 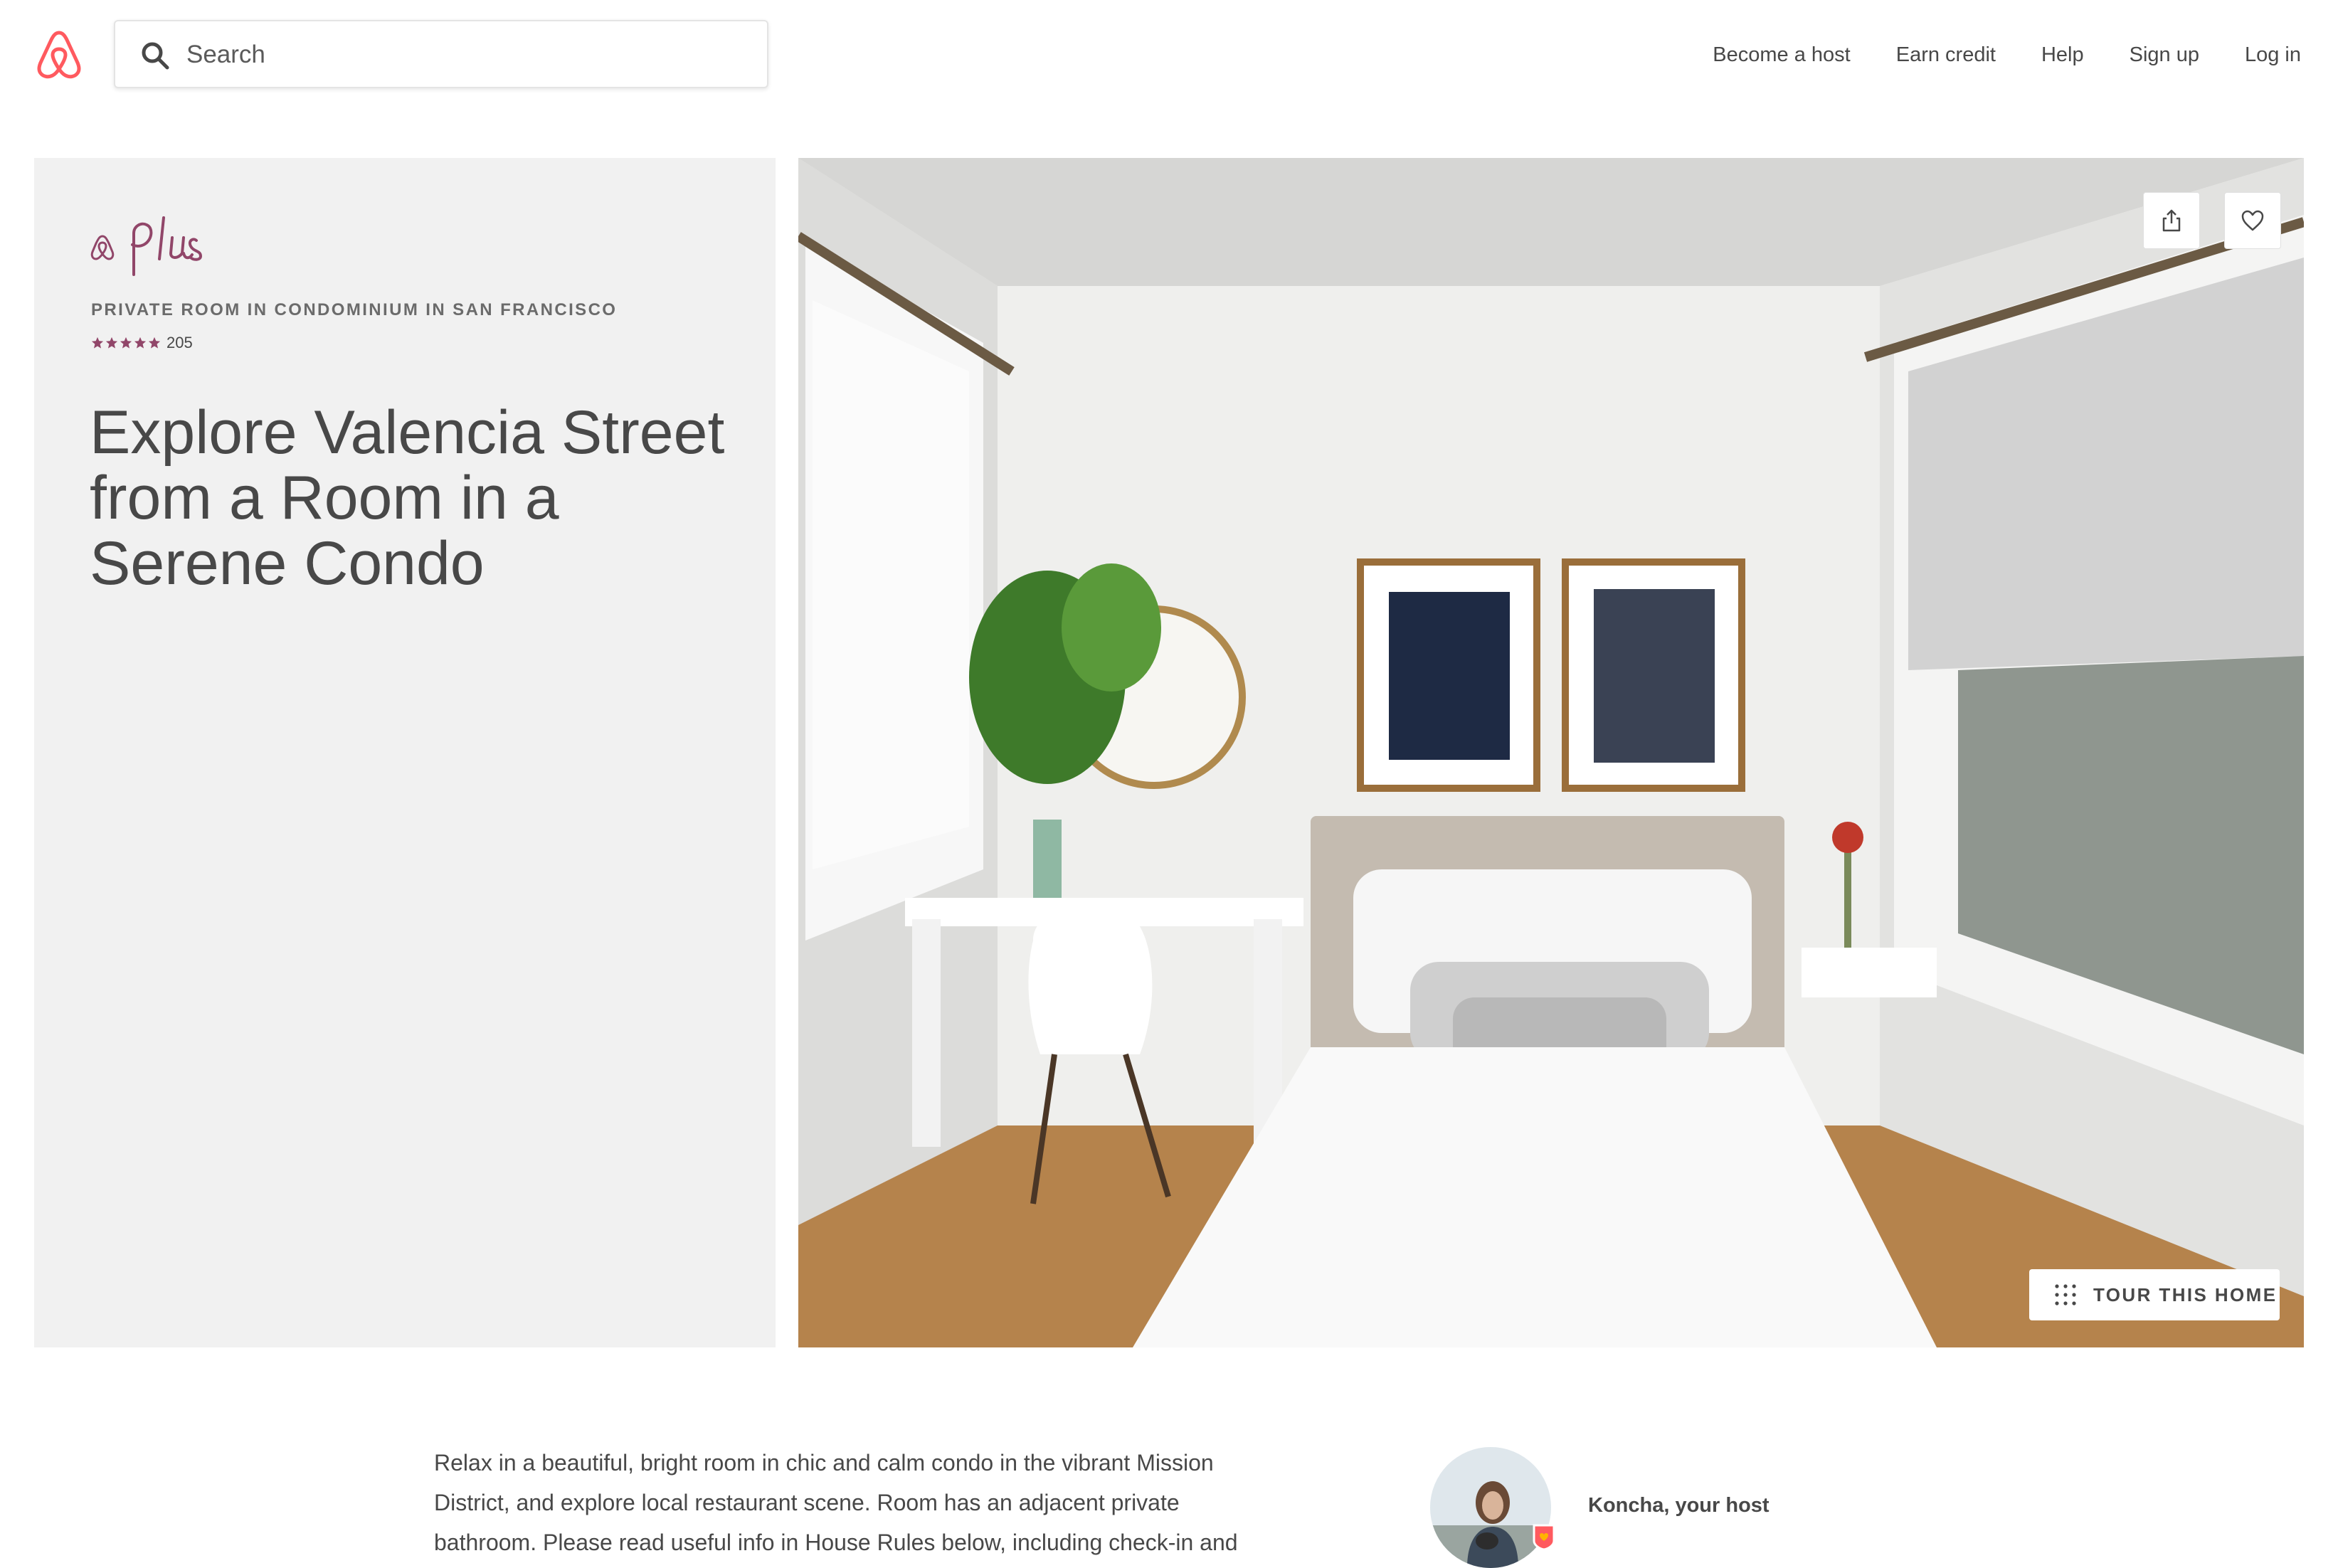 I want to click on heart-icon, so click(x=2252, y=221).